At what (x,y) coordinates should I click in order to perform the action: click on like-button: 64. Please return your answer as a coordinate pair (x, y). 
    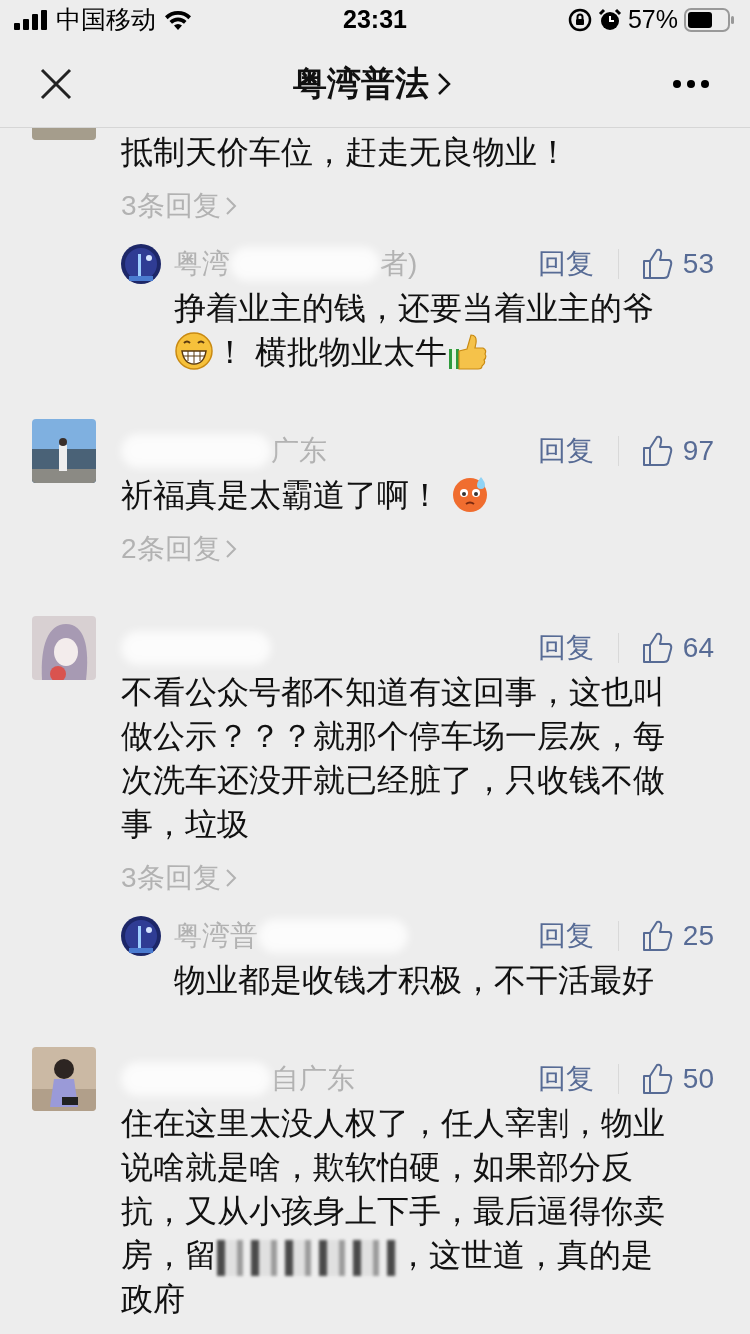
    Looking at the image, I should click on (666, 648).